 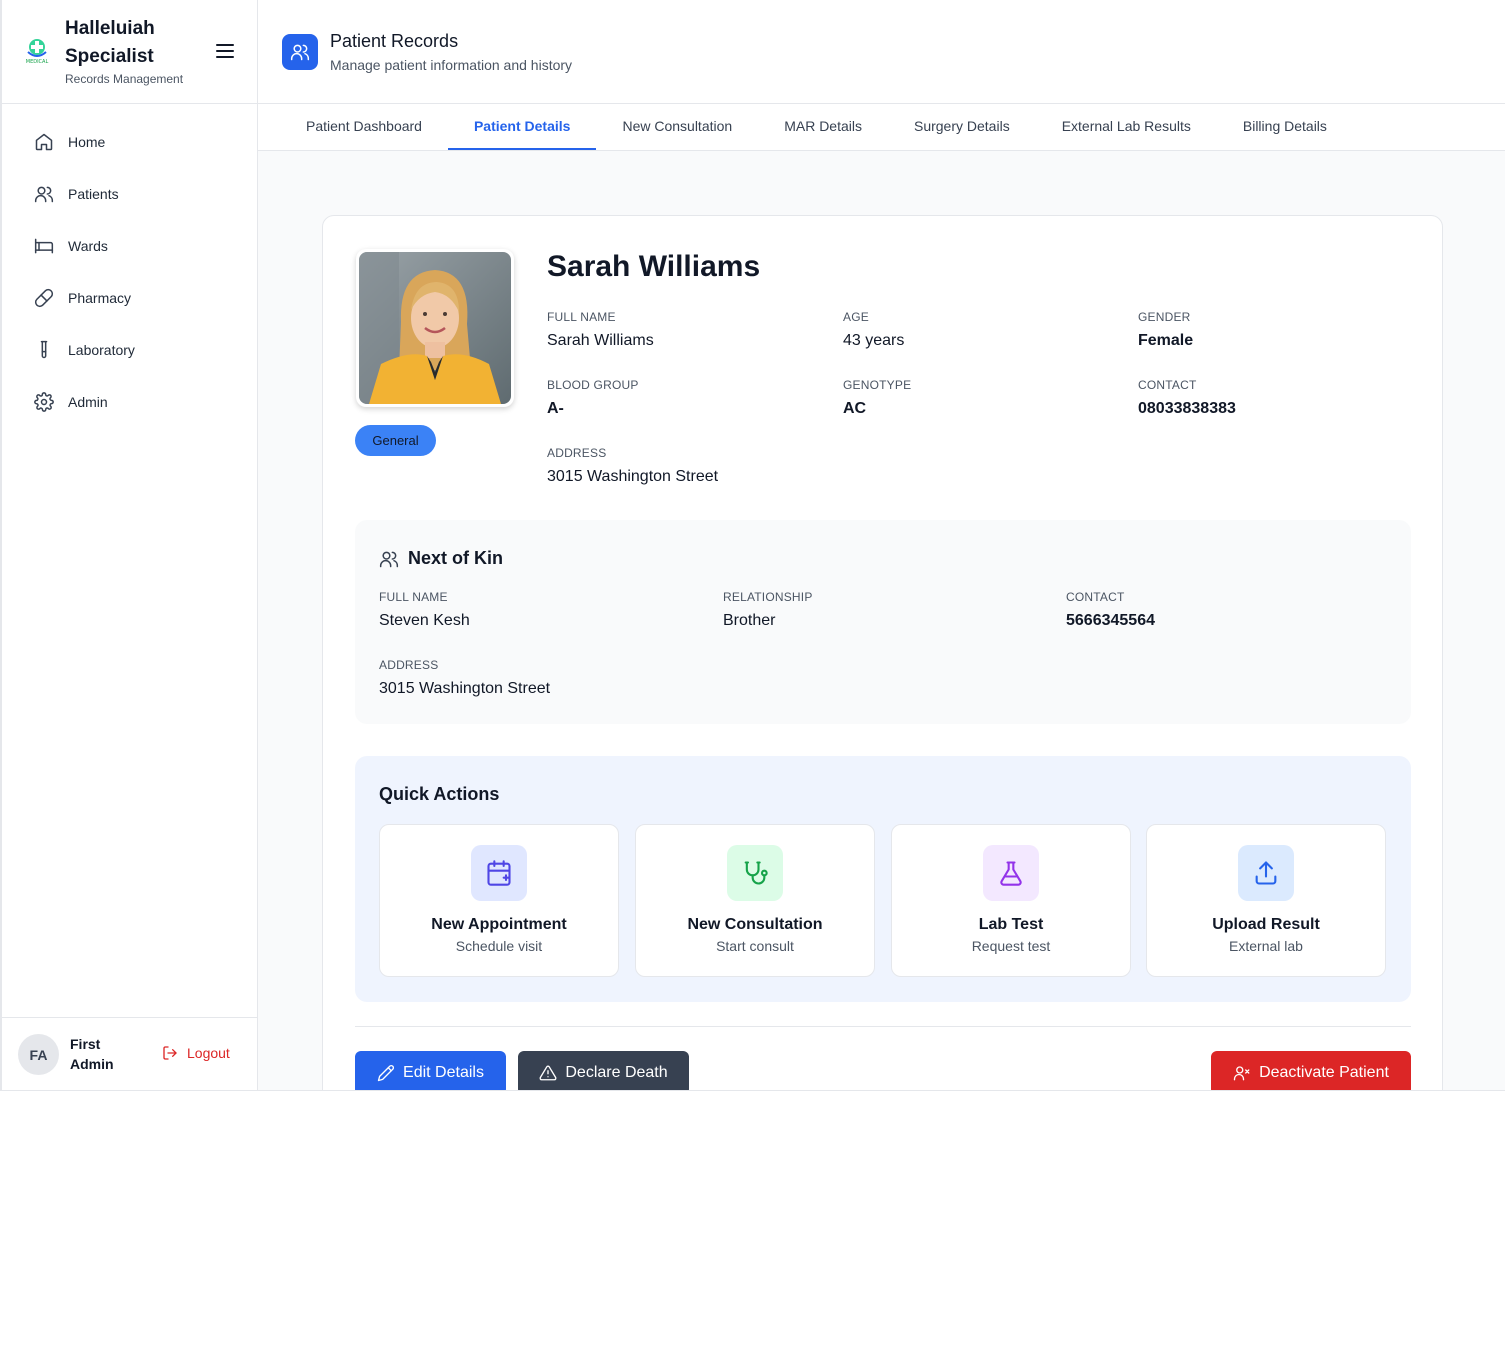 What do you see at coordinates (600, 330) in the screenshot?
I see `field-full-name: FULL NAME Sarah Williams` at bounding box center [600, 330].